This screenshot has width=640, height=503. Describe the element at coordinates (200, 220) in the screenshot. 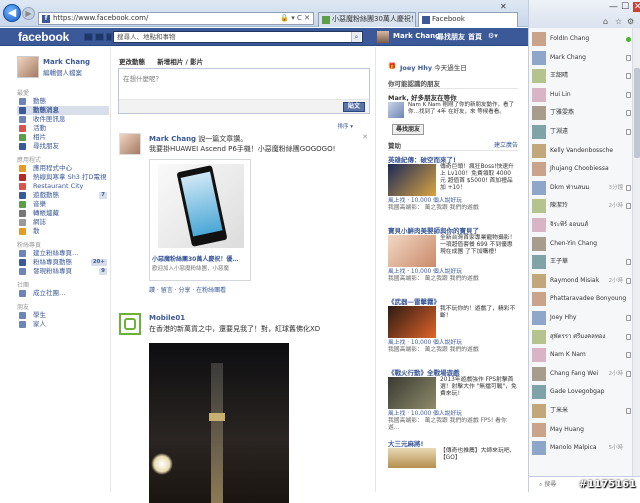

I see `link-preview: 小惡魔粉絲團30萬人慶祝！優… 歡迎加入小惡魔粉絲團，小惡魔` at that location.